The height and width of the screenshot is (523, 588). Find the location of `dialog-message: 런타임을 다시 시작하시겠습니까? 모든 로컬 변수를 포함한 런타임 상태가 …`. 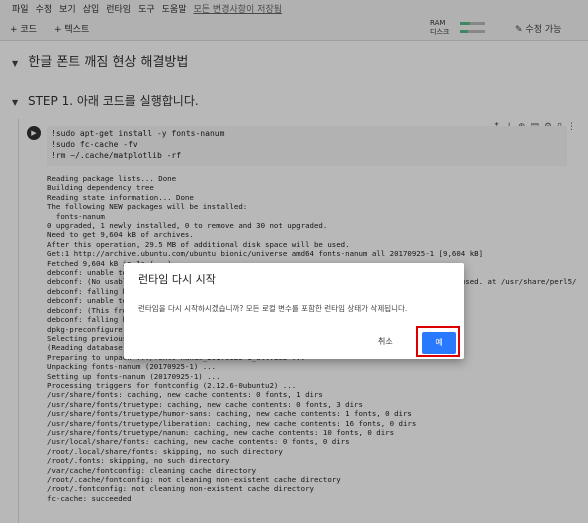

dialog-message: 런타임을 다시 시작하시겠습니까? 모든 로컬 변수를 포함한 런타임 상태가 … is located at coordinates (273, 308).